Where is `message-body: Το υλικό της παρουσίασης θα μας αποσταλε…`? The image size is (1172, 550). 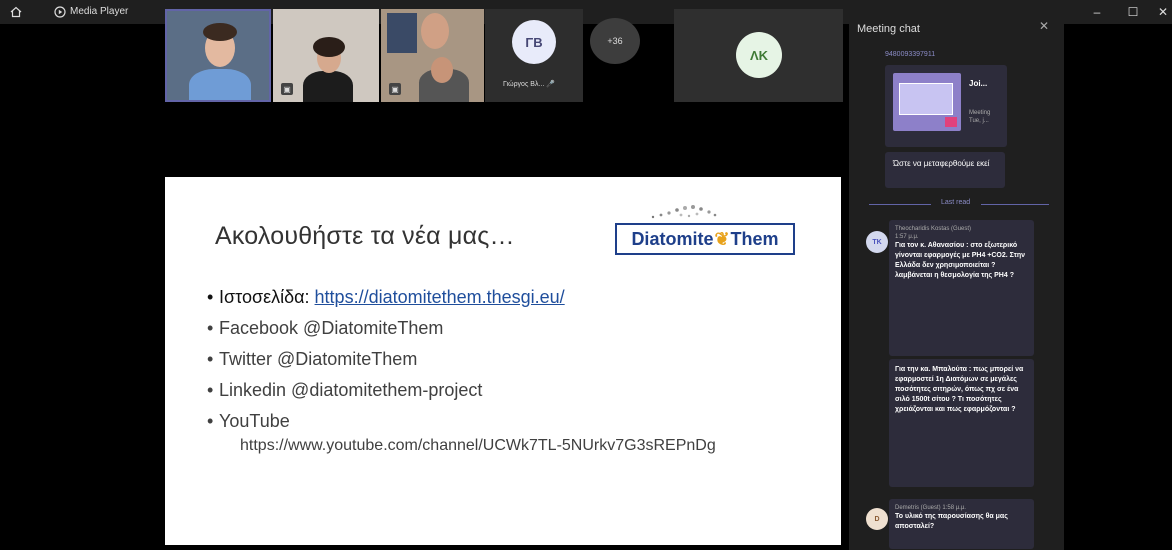
message-body: Το υλικό της παρουσίασης θα μας αποσταλε… is located at coordinates (951, 521).